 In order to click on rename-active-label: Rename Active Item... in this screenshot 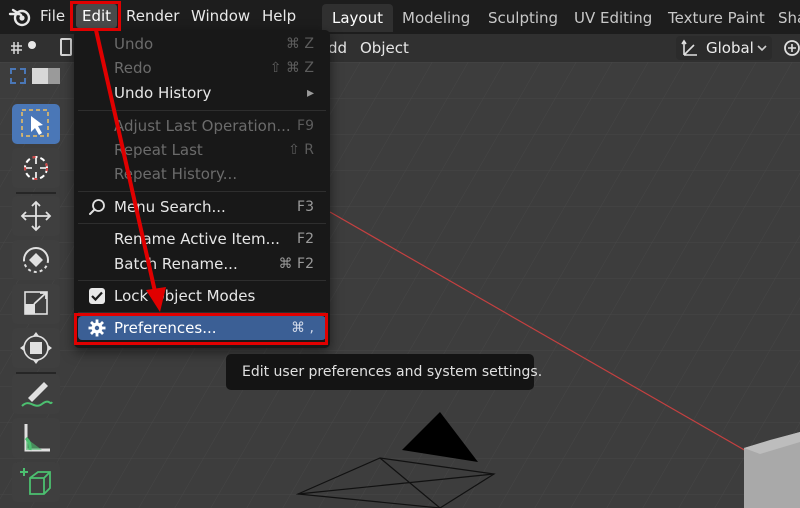, I will do `click(197, 239)`.